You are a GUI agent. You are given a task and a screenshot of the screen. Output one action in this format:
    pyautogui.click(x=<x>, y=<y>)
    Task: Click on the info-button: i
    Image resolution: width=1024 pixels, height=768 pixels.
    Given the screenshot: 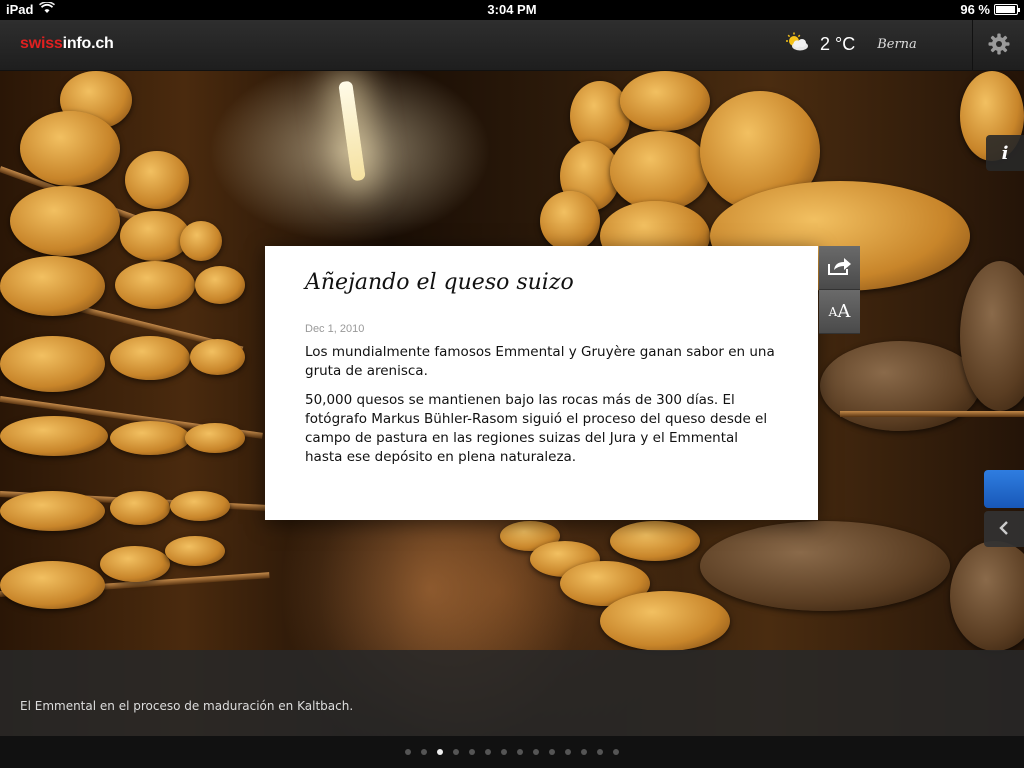 What is the action you would take?
    pyautogui.click(x=1005, y=153)
    